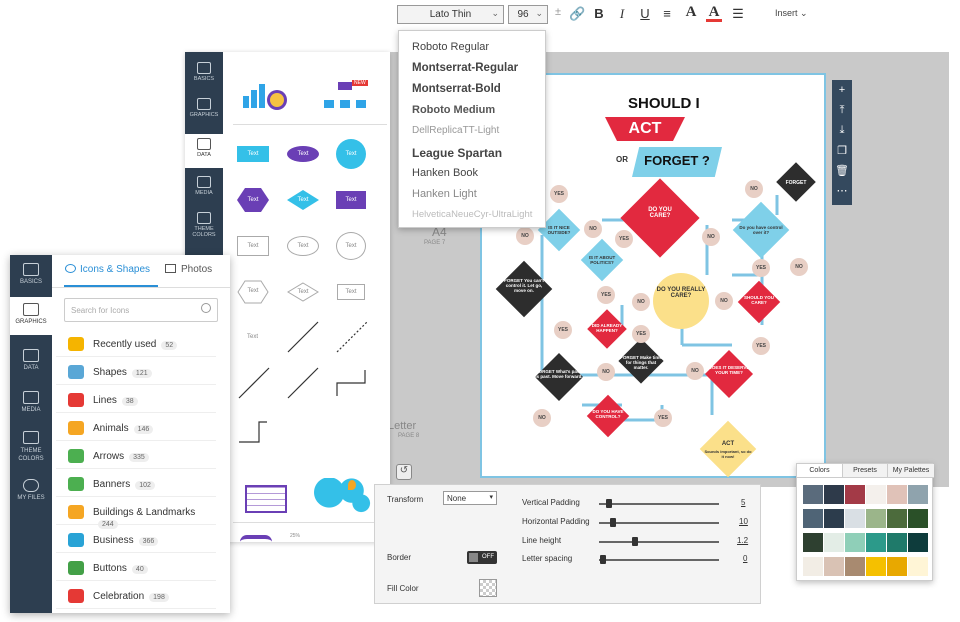 The width and height of the screenshot is (960, 622). I want to click on italic-icon: I, so click(622, 14).